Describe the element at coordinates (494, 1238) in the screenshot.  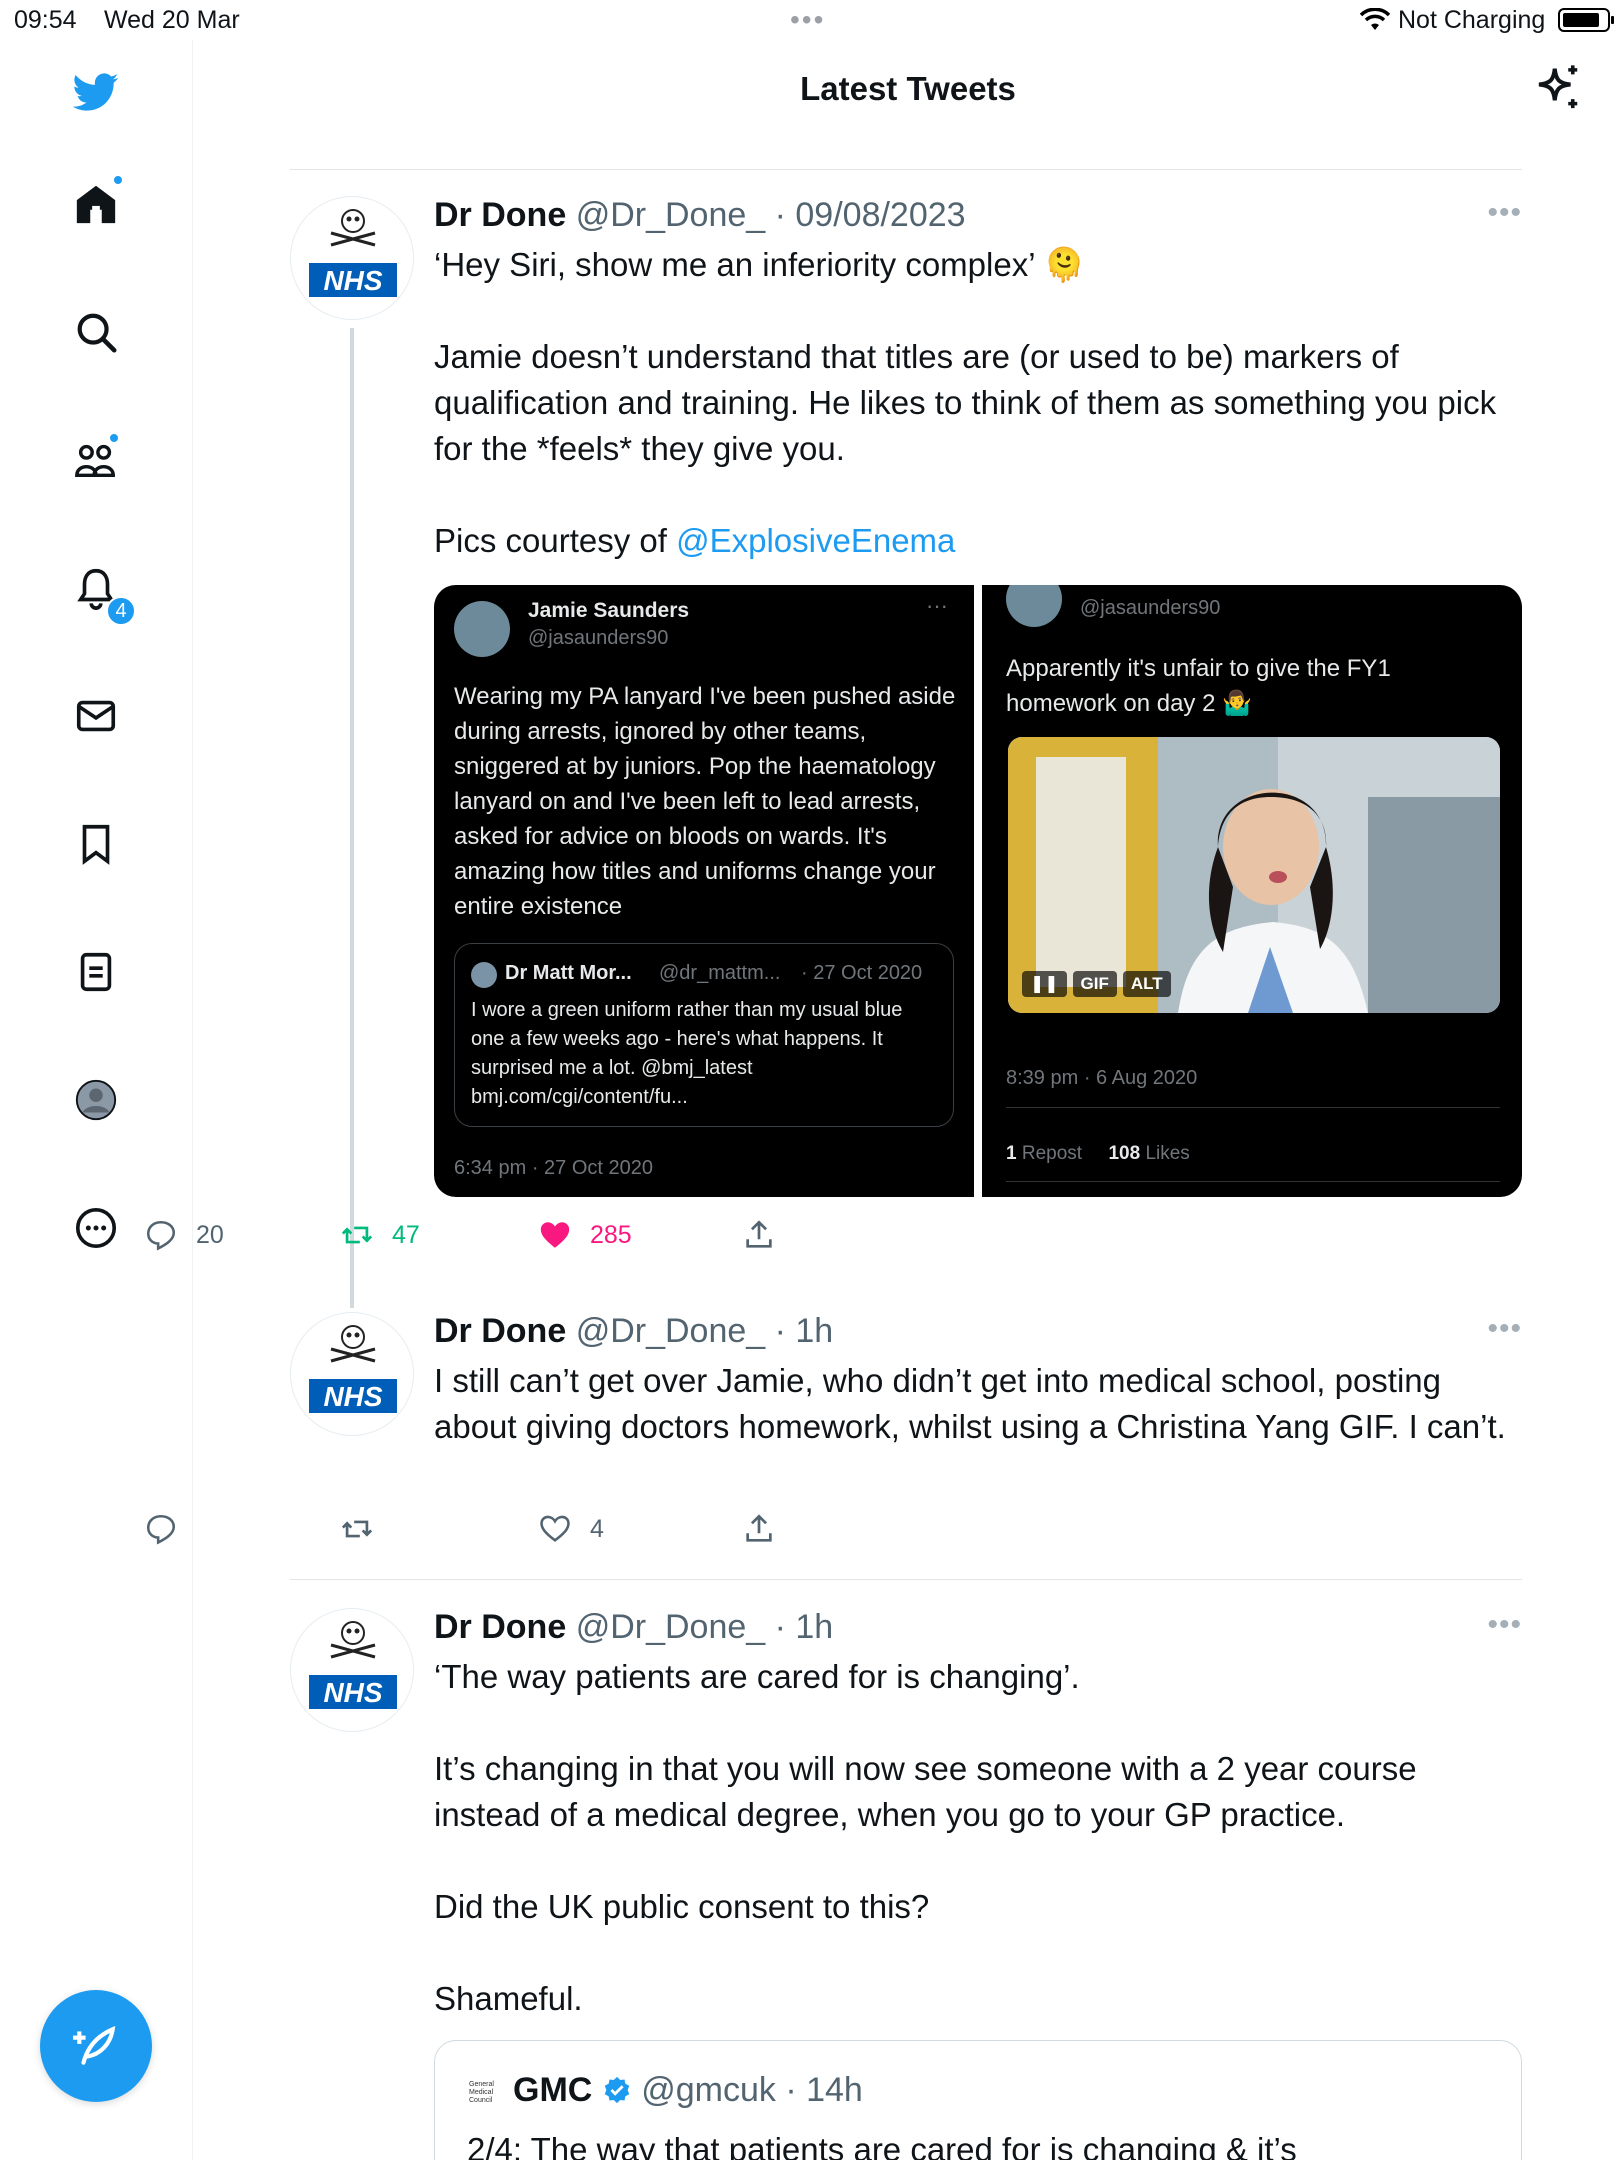
I see `tweet-actions: 20 47 285` at that location.